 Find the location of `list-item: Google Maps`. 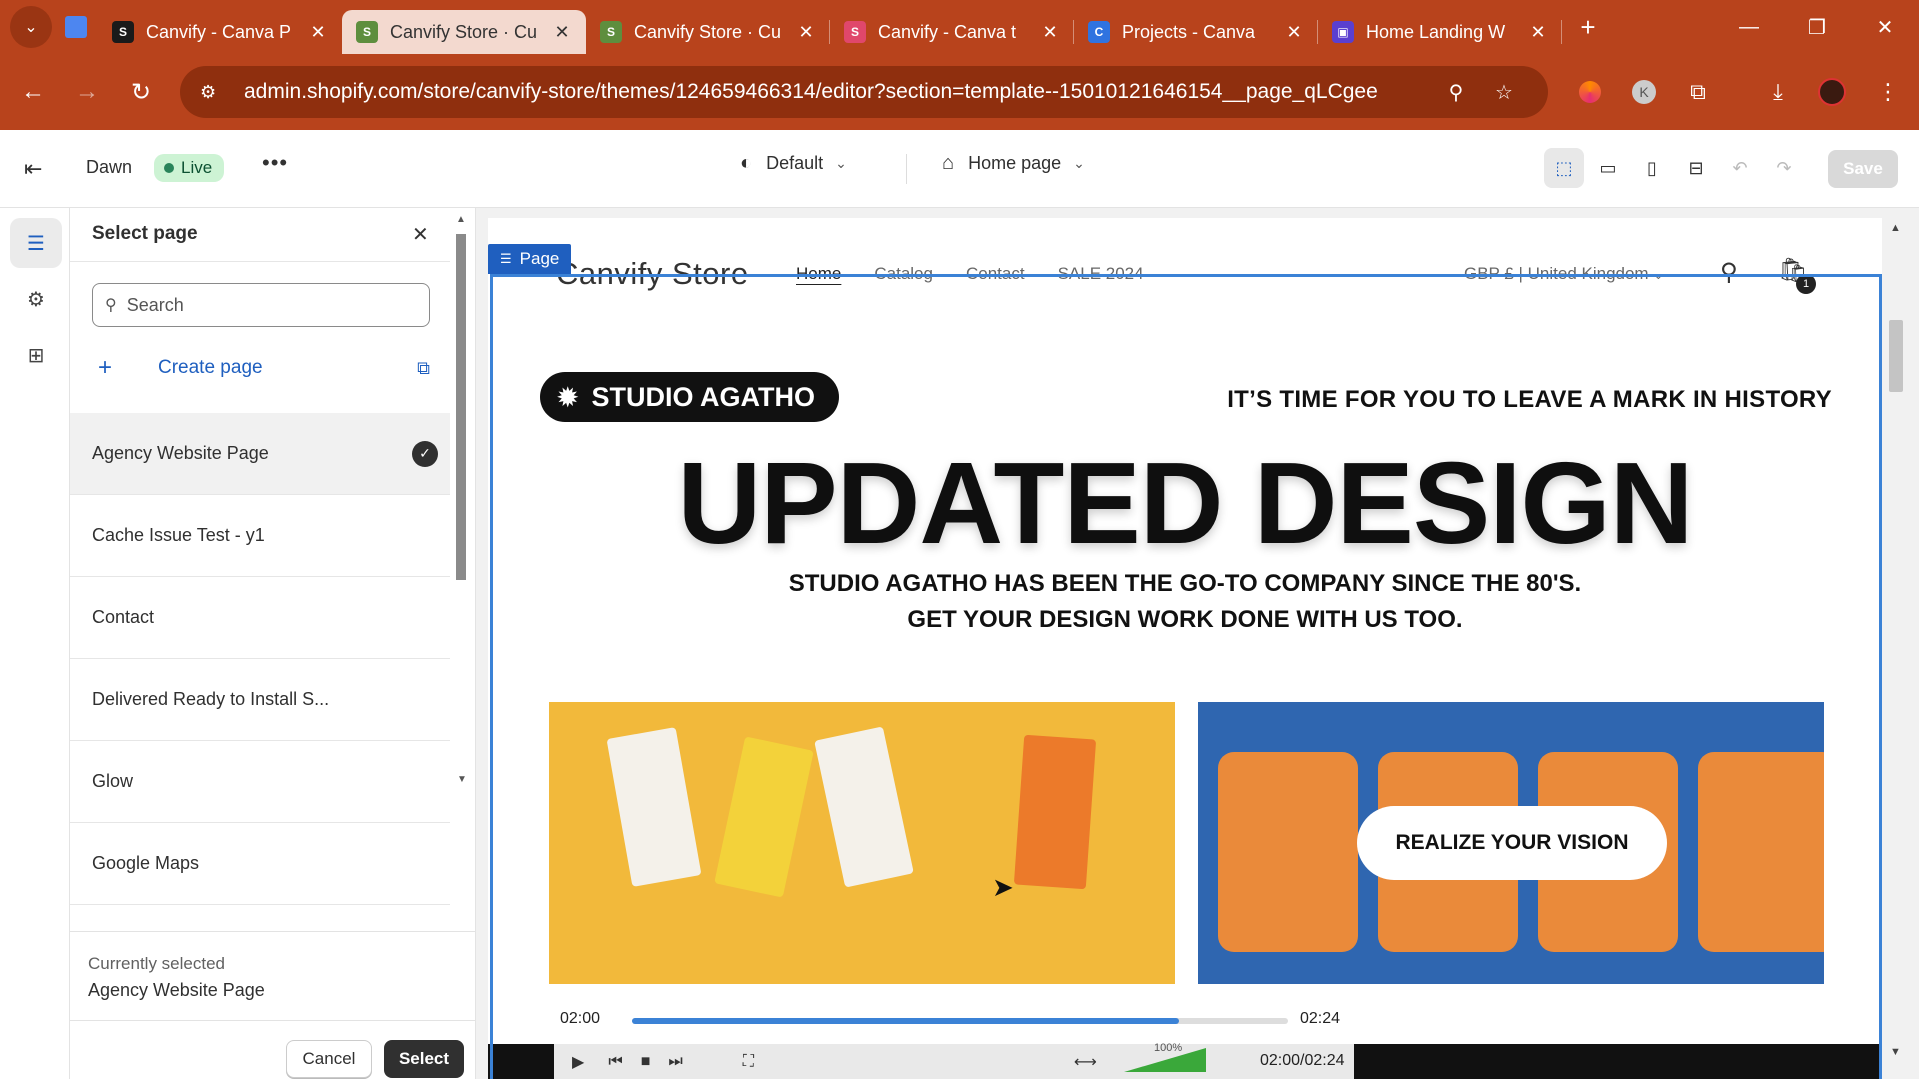

list-item: Google Maps is located at coordinates (260, 864).